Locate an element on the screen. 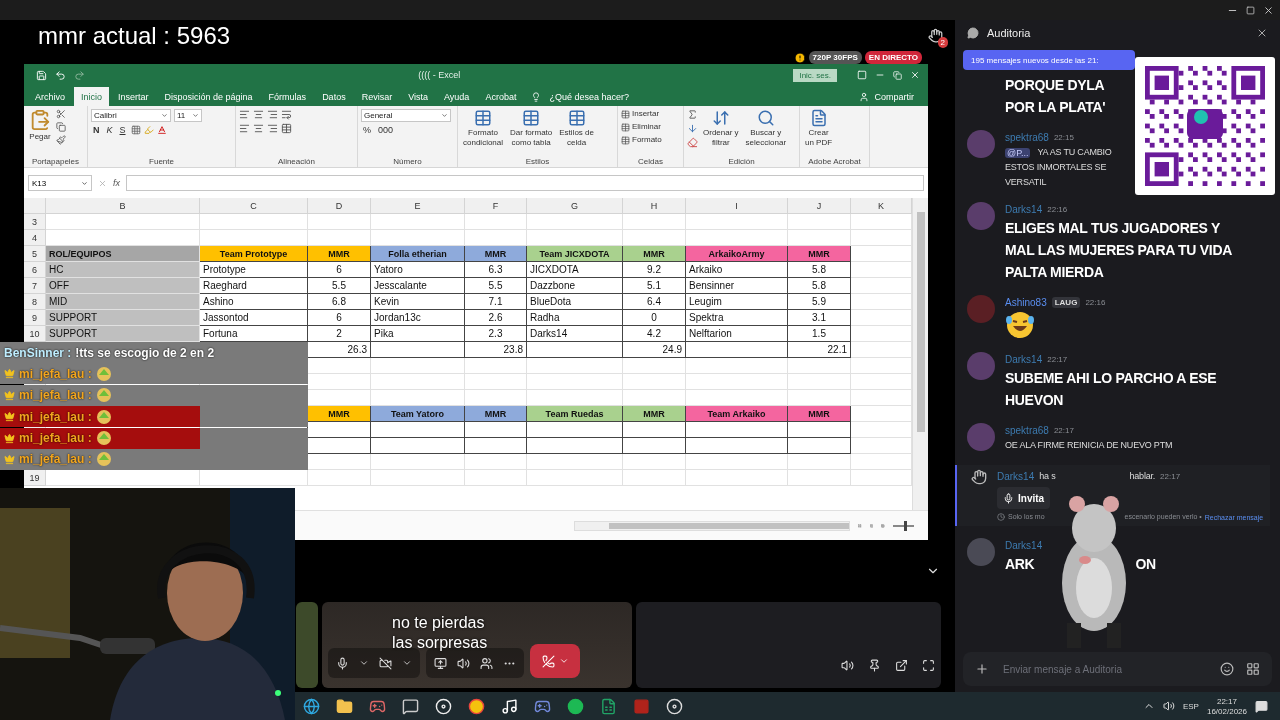  column-header: F is located at coordinates (496, 206).